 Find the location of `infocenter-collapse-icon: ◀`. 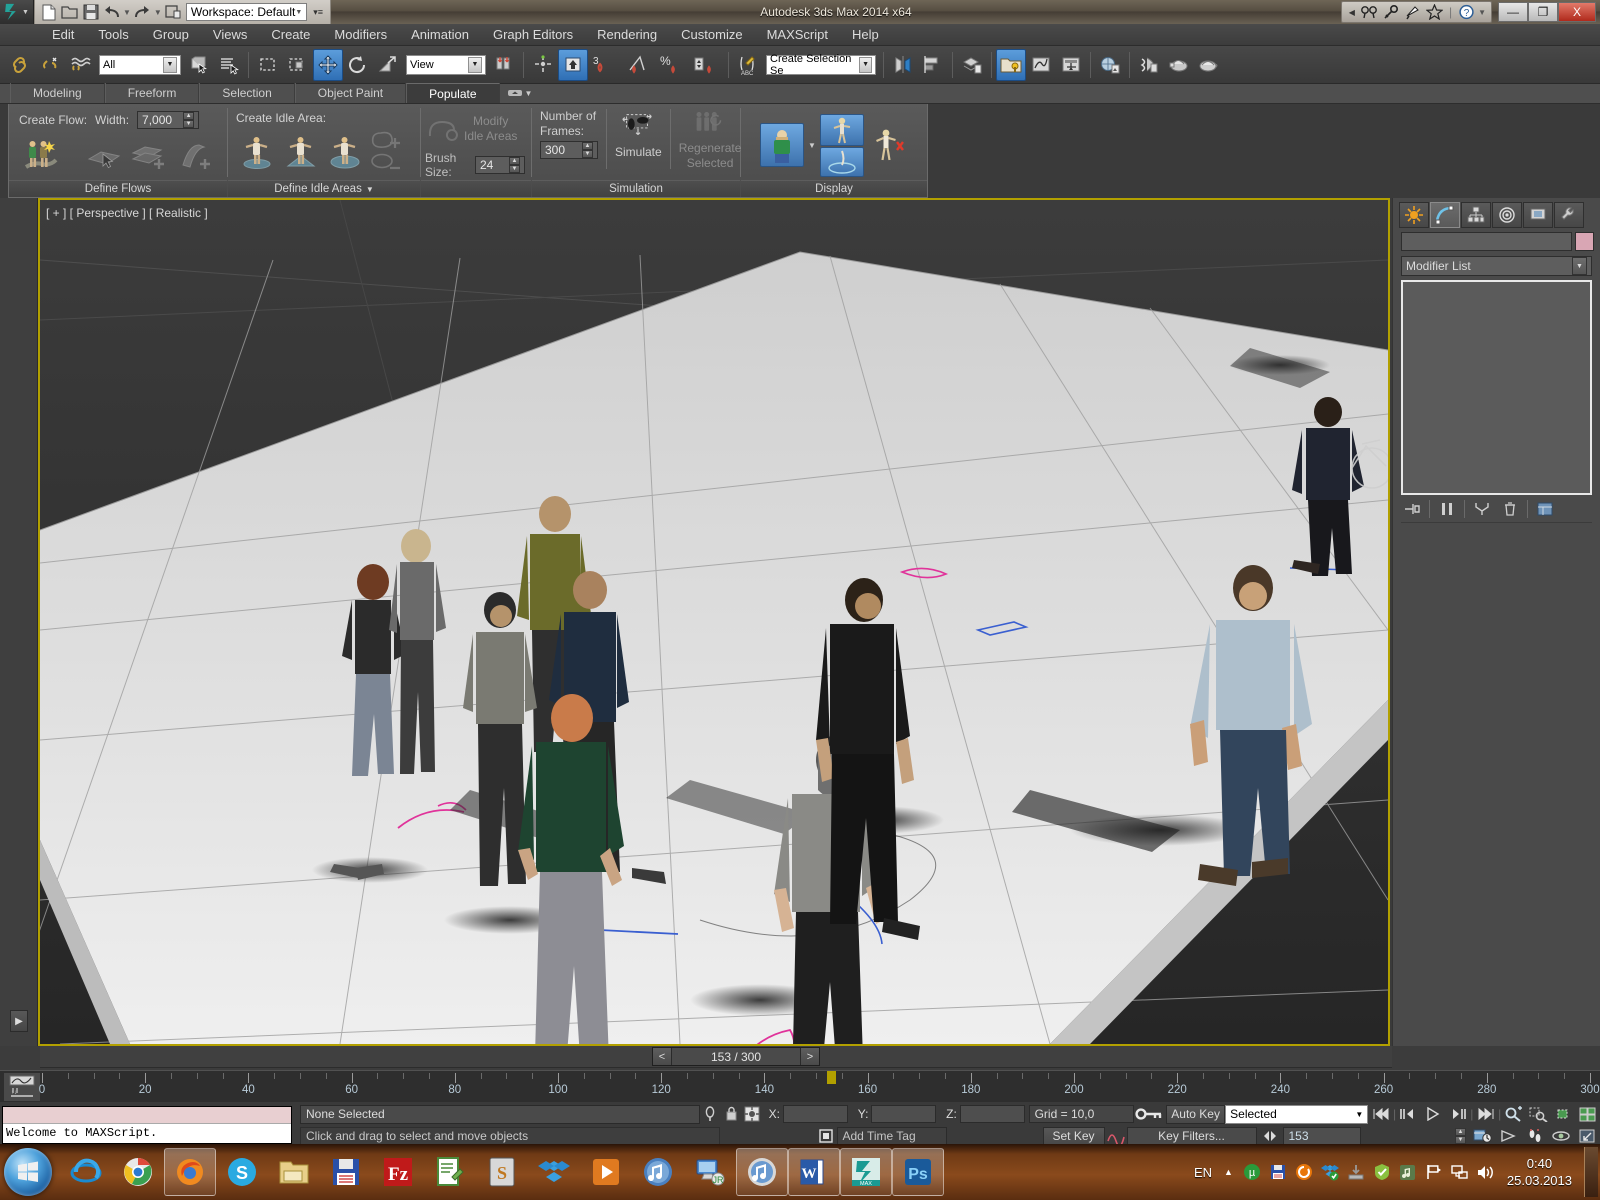

infocenter-collapse-icon: ◀ is located at coordinates (1352, 12).